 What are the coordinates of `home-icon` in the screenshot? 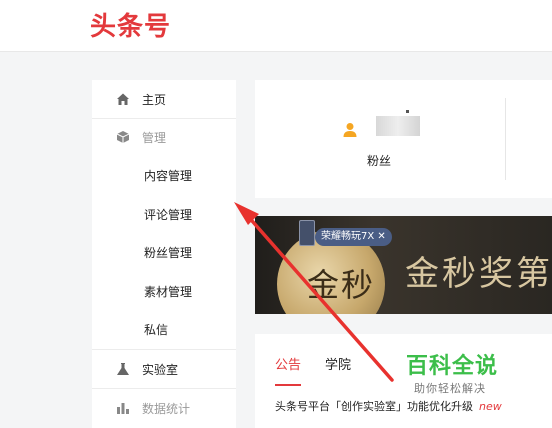 It's located at (123, 99).